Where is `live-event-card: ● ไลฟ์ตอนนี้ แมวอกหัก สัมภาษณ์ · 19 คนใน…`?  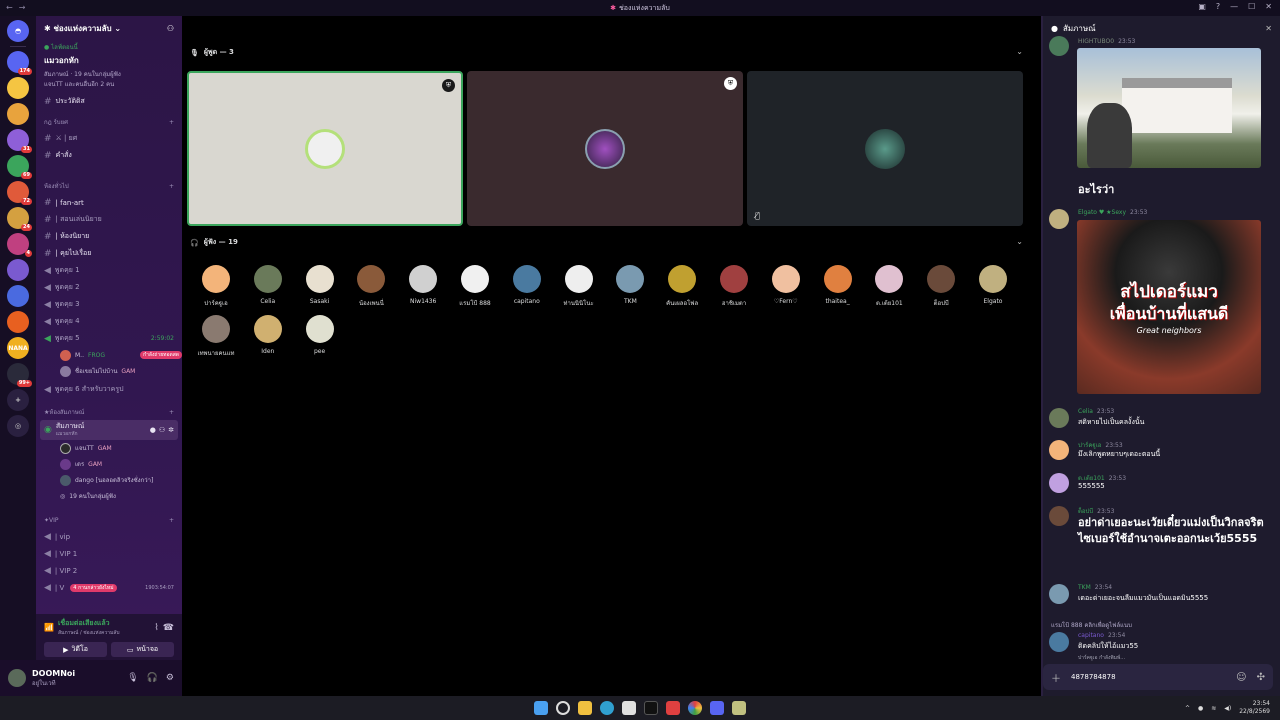
live-event-card: ● ไลฟ์ตอนนี้ แมวอกหัก สัมภาษณ์ · 19 คนใน… is located at coordinates (109, 66).